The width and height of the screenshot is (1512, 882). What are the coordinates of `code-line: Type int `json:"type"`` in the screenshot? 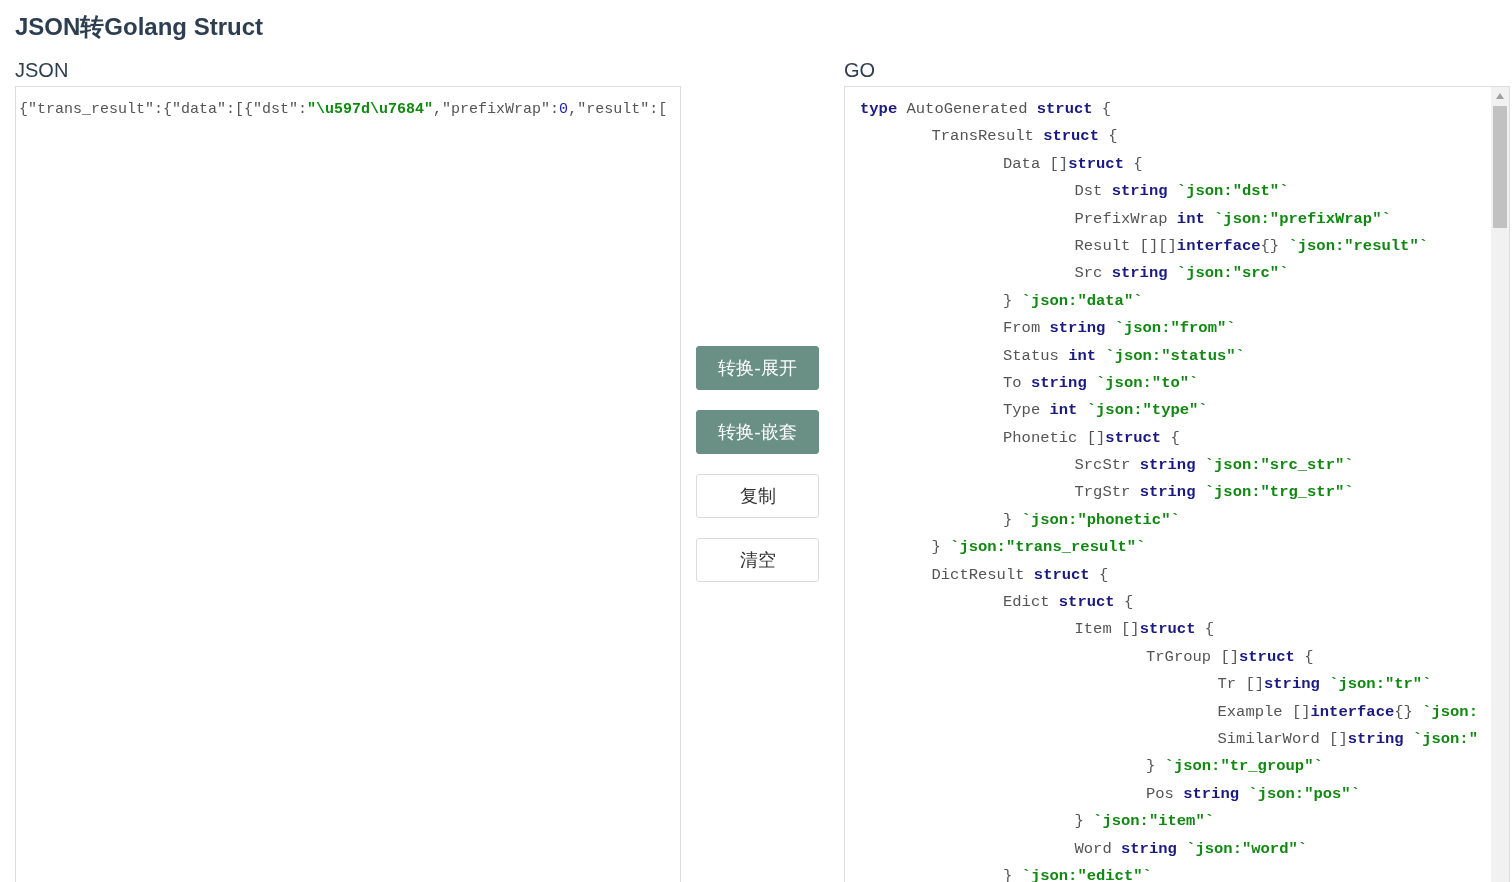 It's located at (1105, 411).